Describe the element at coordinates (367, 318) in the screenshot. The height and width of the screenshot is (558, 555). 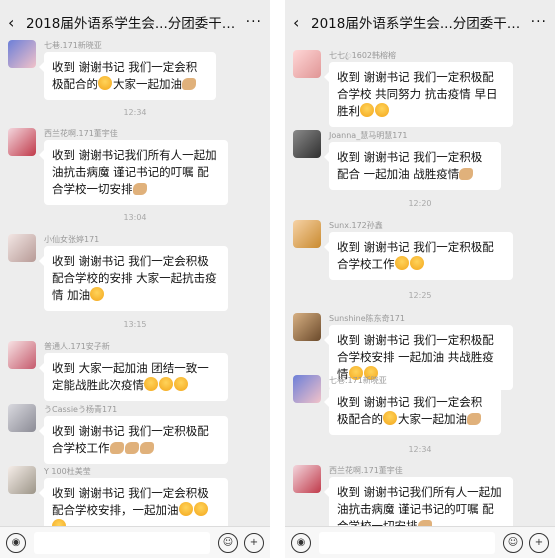
I see `sender-name: Sunshine陈东奇171` at that location.